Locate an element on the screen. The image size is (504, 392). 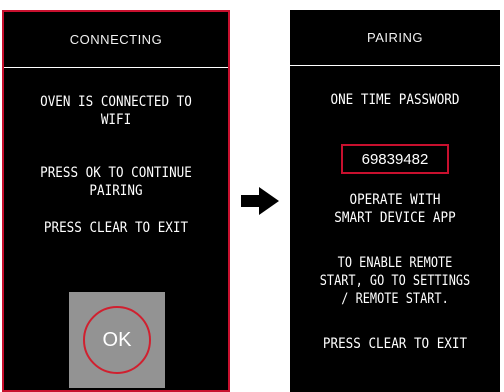
ok-key-pad: OK is located at coordinates (117, 340).